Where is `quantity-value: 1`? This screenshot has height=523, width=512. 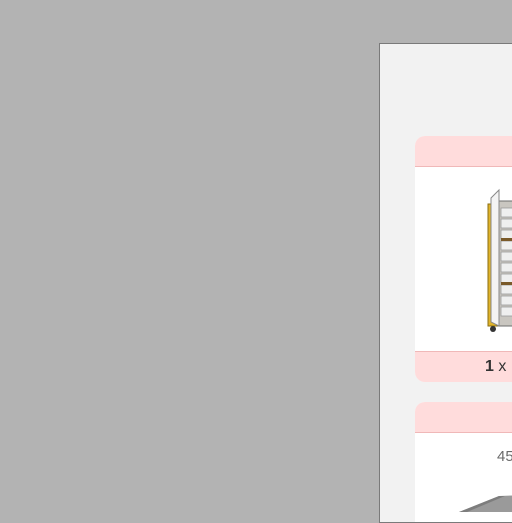
quantity-value: 1 is located at coordinates (489, 366).